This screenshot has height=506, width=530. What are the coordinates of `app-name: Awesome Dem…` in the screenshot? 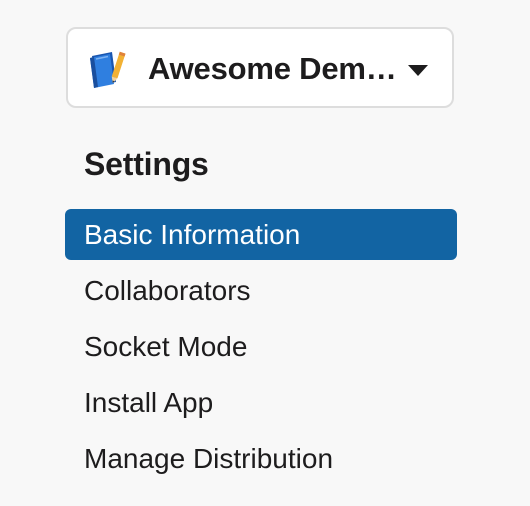 It's located at (272, 68).